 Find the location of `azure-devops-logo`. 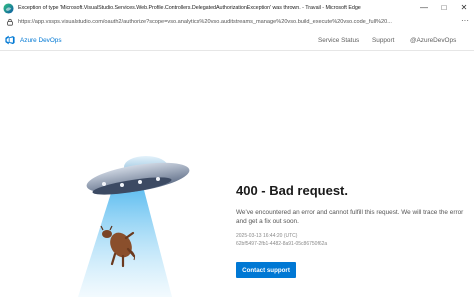

azure-devops-logo is located at coordinates (10, 40).